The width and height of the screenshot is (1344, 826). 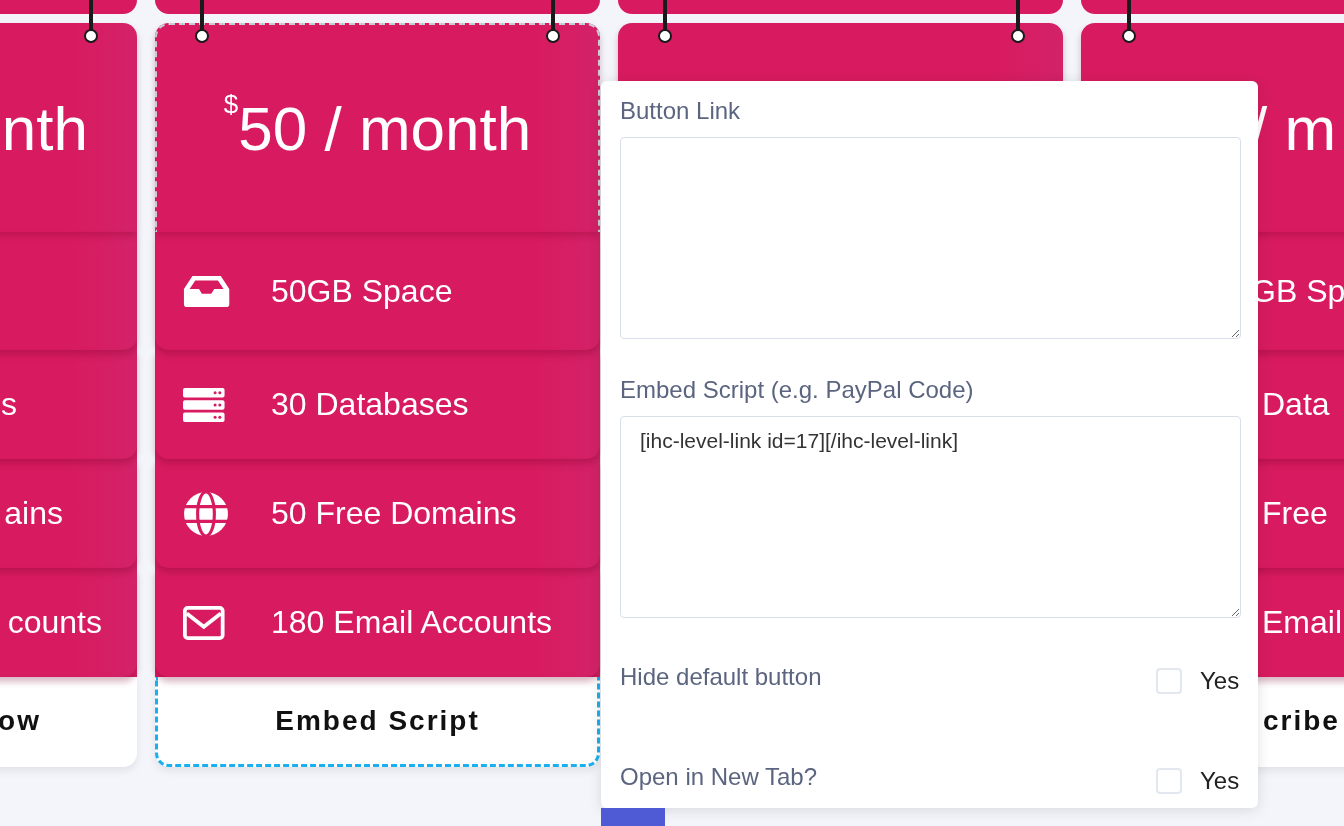 What do you see at coordinates (377, 128) in the screenshot?
I see `price-text: $^{$}$50 / month` at bounding box center [377, 128].